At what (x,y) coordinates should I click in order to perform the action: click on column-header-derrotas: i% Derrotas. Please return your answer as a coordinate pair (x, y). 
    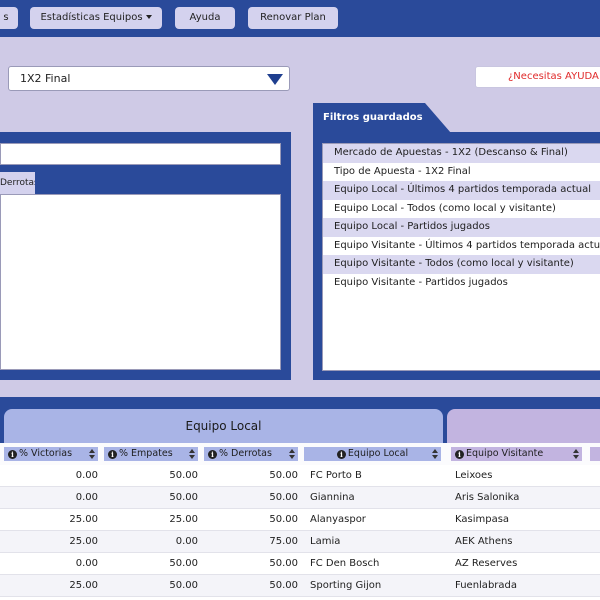
    Looking at the image, I should click on (251, 454).